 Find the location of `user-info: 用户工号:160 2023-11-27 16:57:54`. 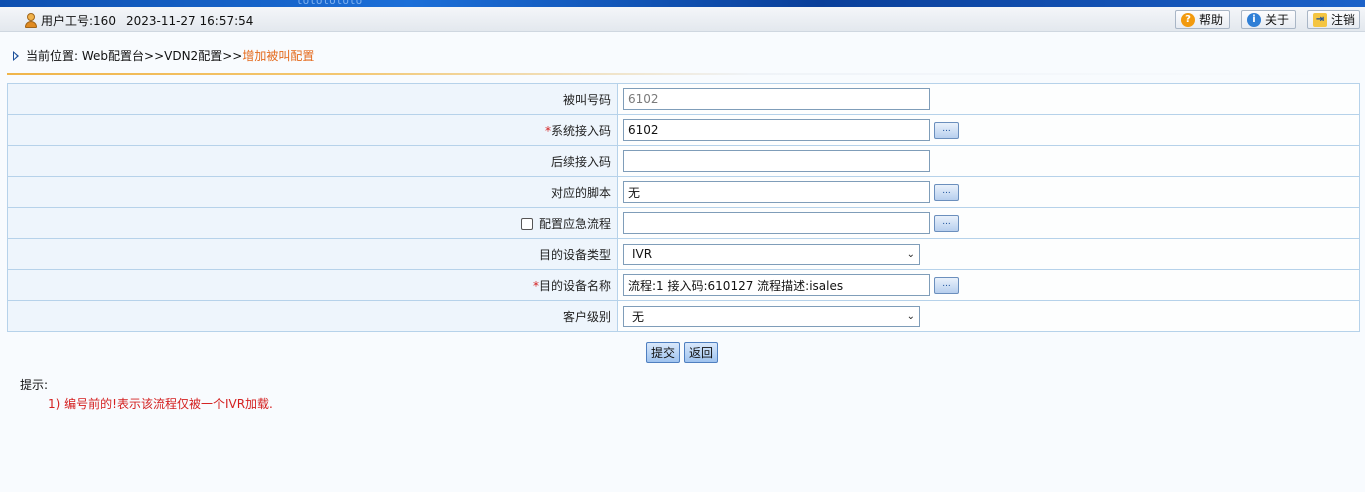

user-info: 用户工号:160 2023-11-27 16:57:54 is located at coordinates (138, 20).